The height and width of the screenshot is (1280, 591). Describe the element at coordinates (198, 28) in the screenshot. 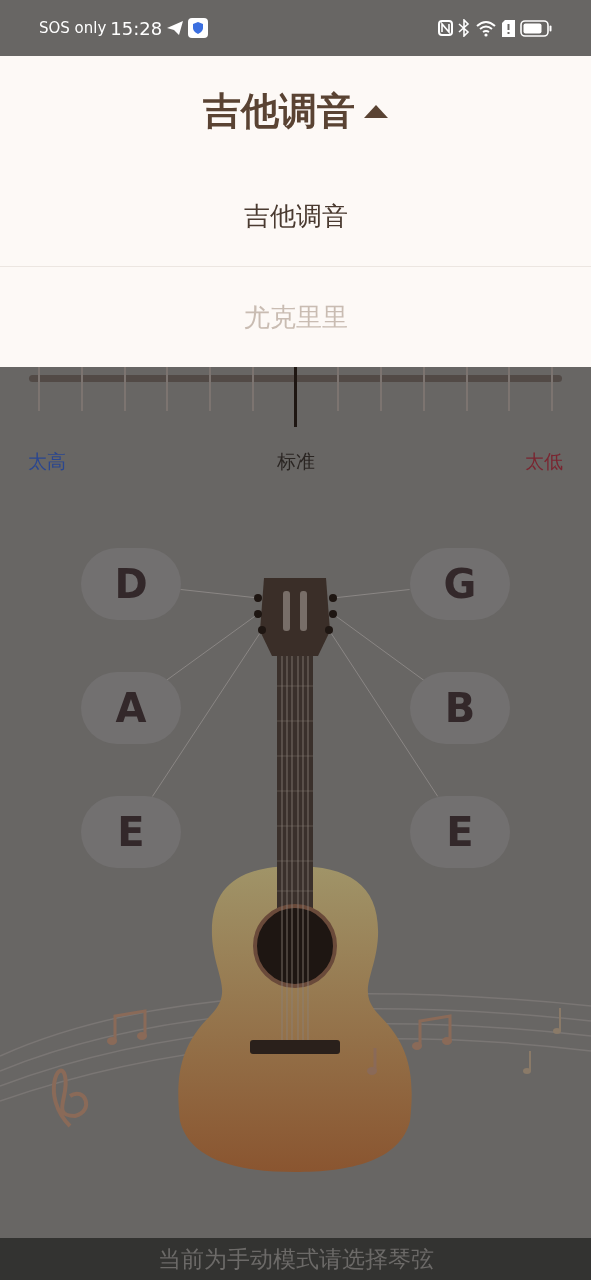

I see `shield-icon` at that location.